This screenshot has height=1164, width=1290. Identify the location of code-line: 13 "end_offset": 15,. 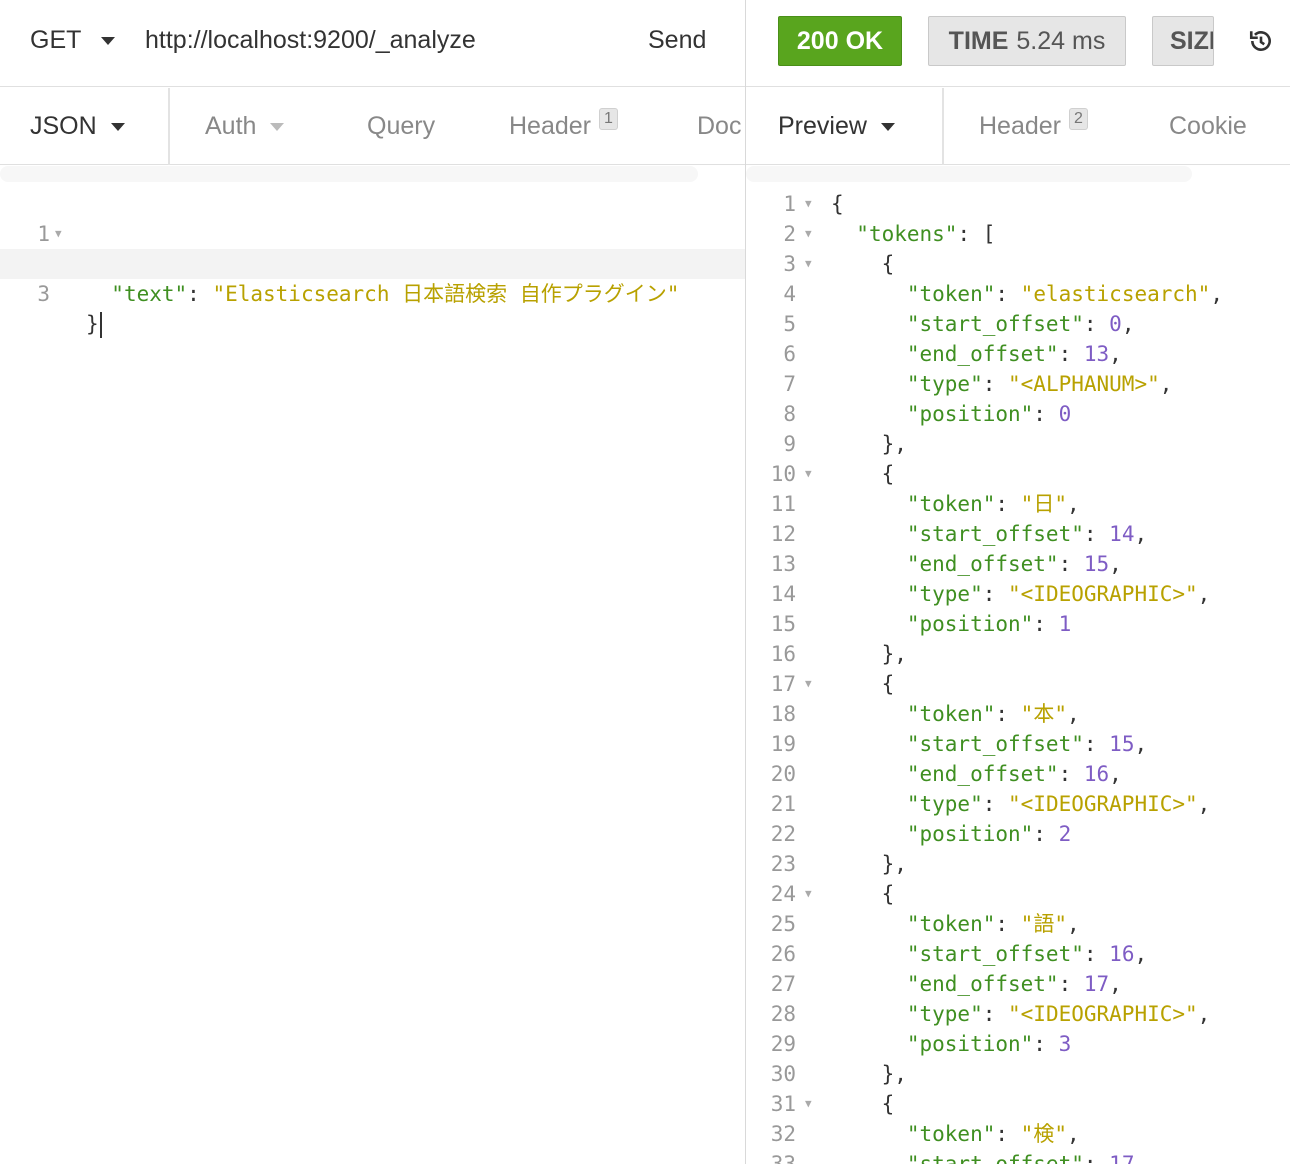
(946, 564).